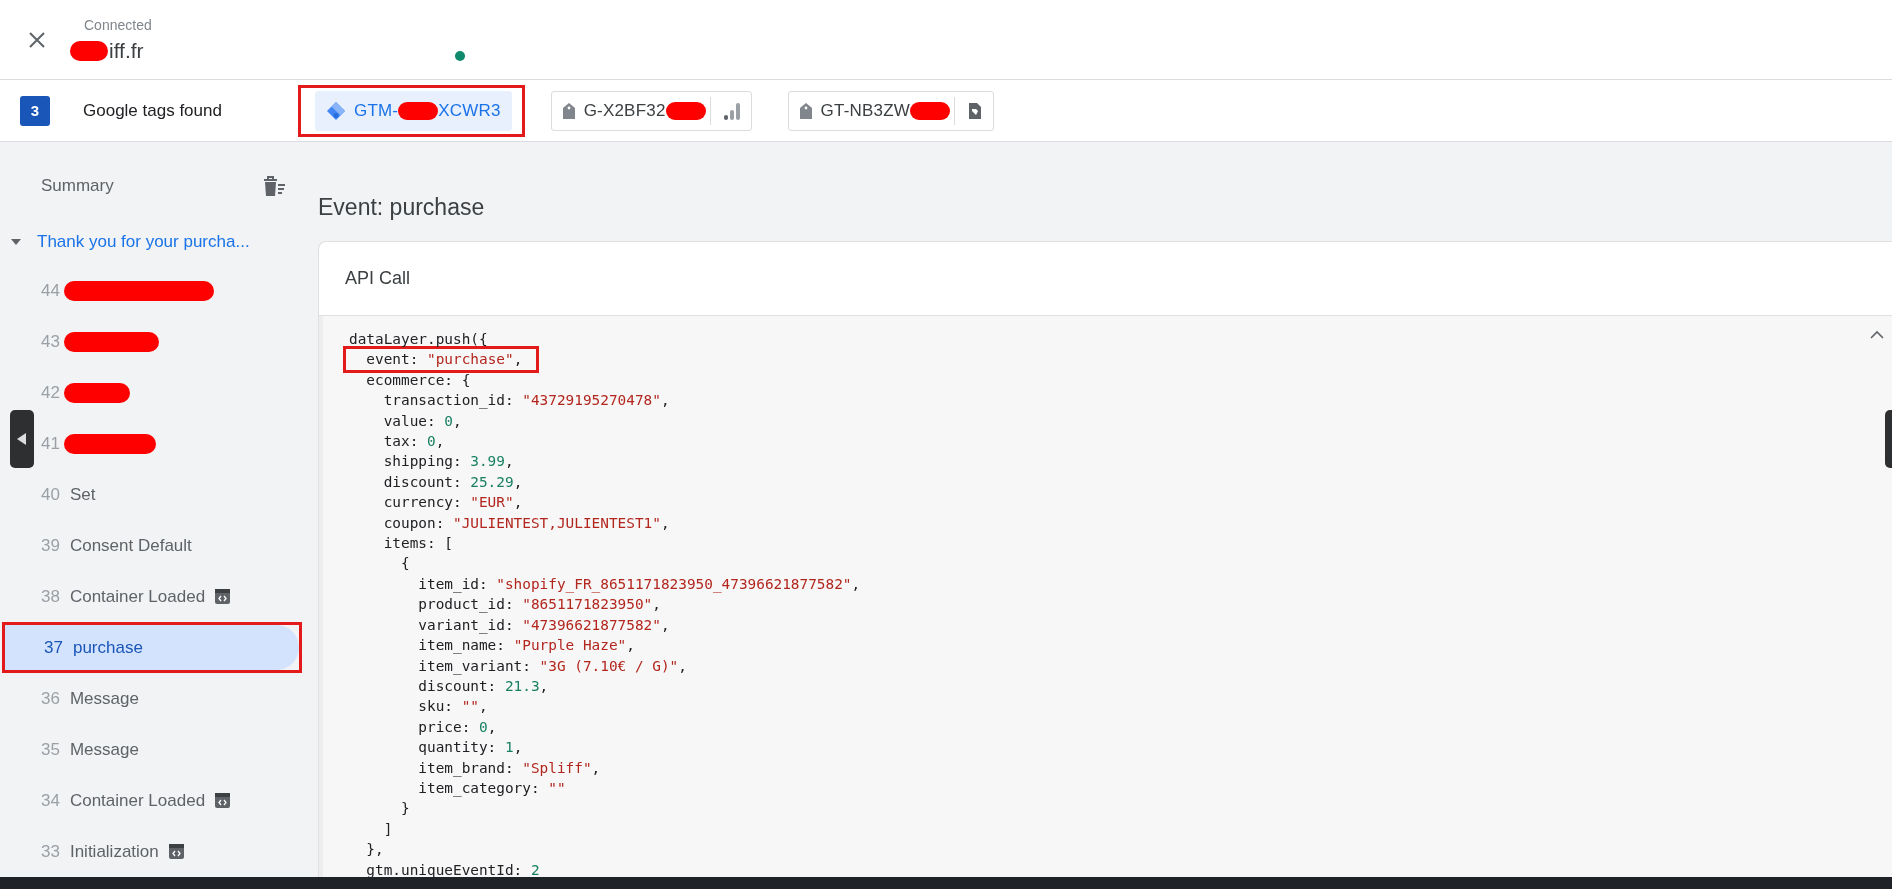 Image resolution: width=1892 pixels, height=889 pixels. What do you see at coordinates (35, 110) in the screenshot?
I see `count-badge: 3` at bounding box center [35, 110].